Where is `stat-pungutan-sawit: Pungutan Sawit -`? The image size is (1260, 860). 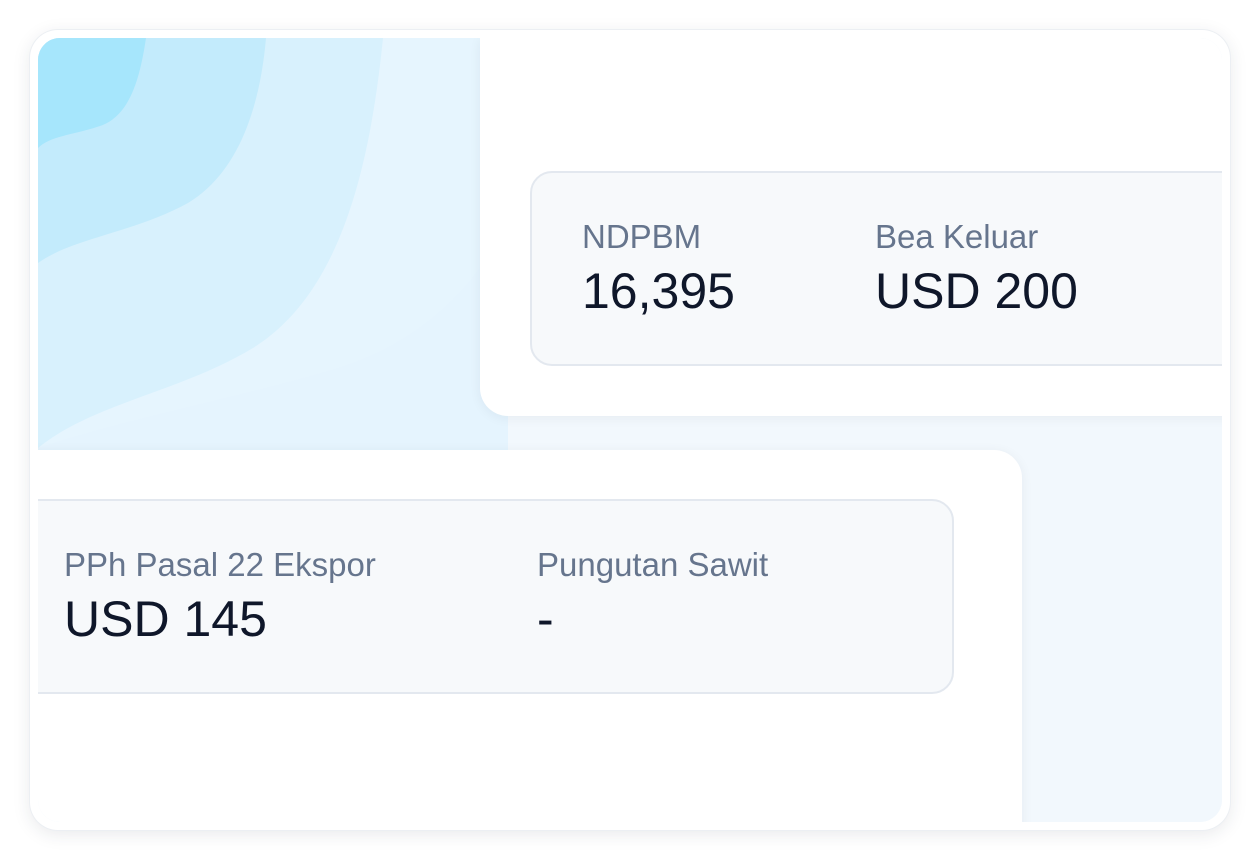 stat-pungutan-sawit: Pungutan Sawit - is located at coordinates (652, 597).